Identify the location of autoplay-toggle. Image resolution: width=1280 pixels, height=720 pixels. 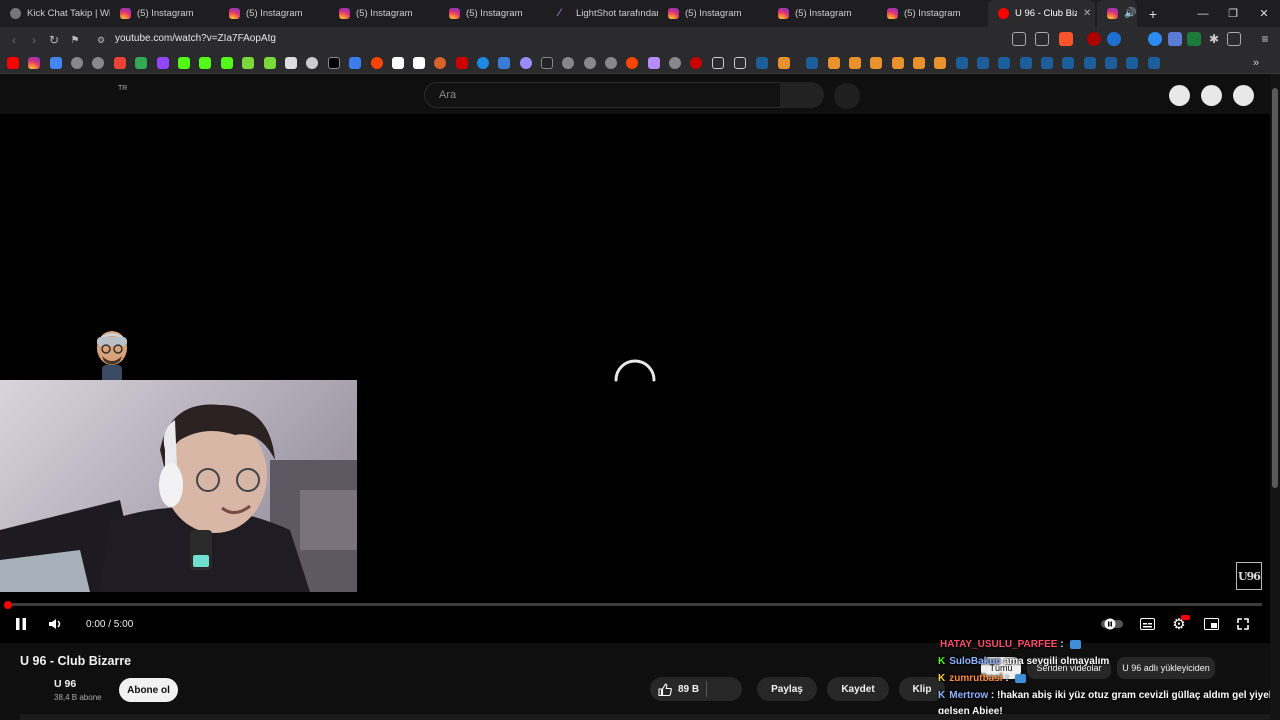
(1112, 624).